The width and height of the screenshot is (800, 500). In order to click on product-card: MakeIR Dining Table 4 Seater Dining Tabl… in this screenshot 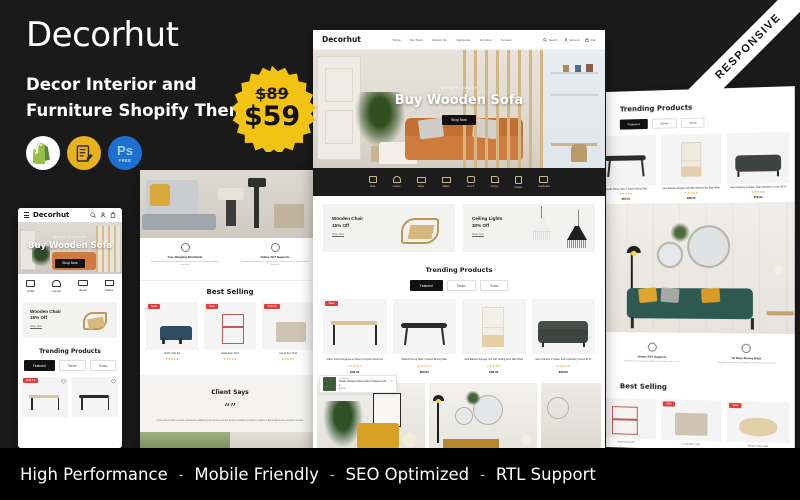, I will do `click(631, 168)`.